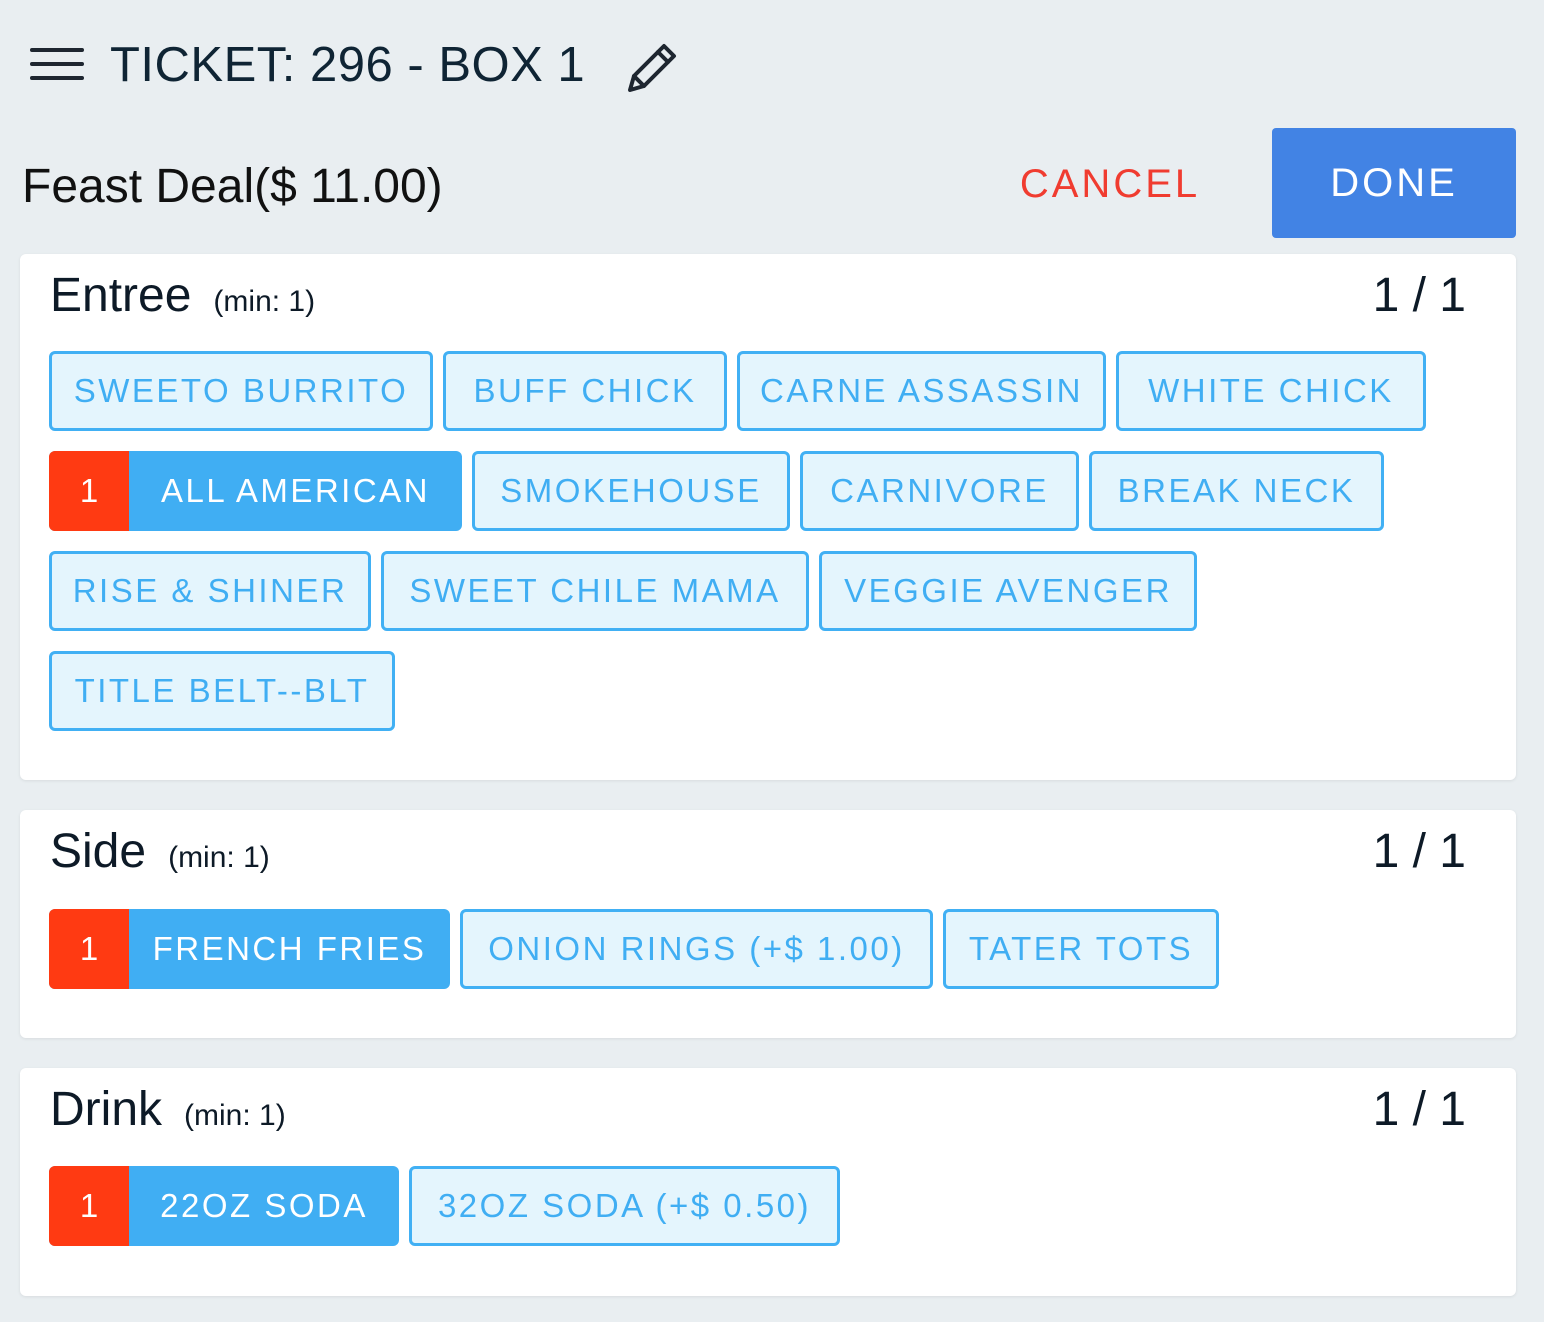 The image size is (1544, 1322). I want to click on option-label: BREAK NECK, so click(1236, 490).